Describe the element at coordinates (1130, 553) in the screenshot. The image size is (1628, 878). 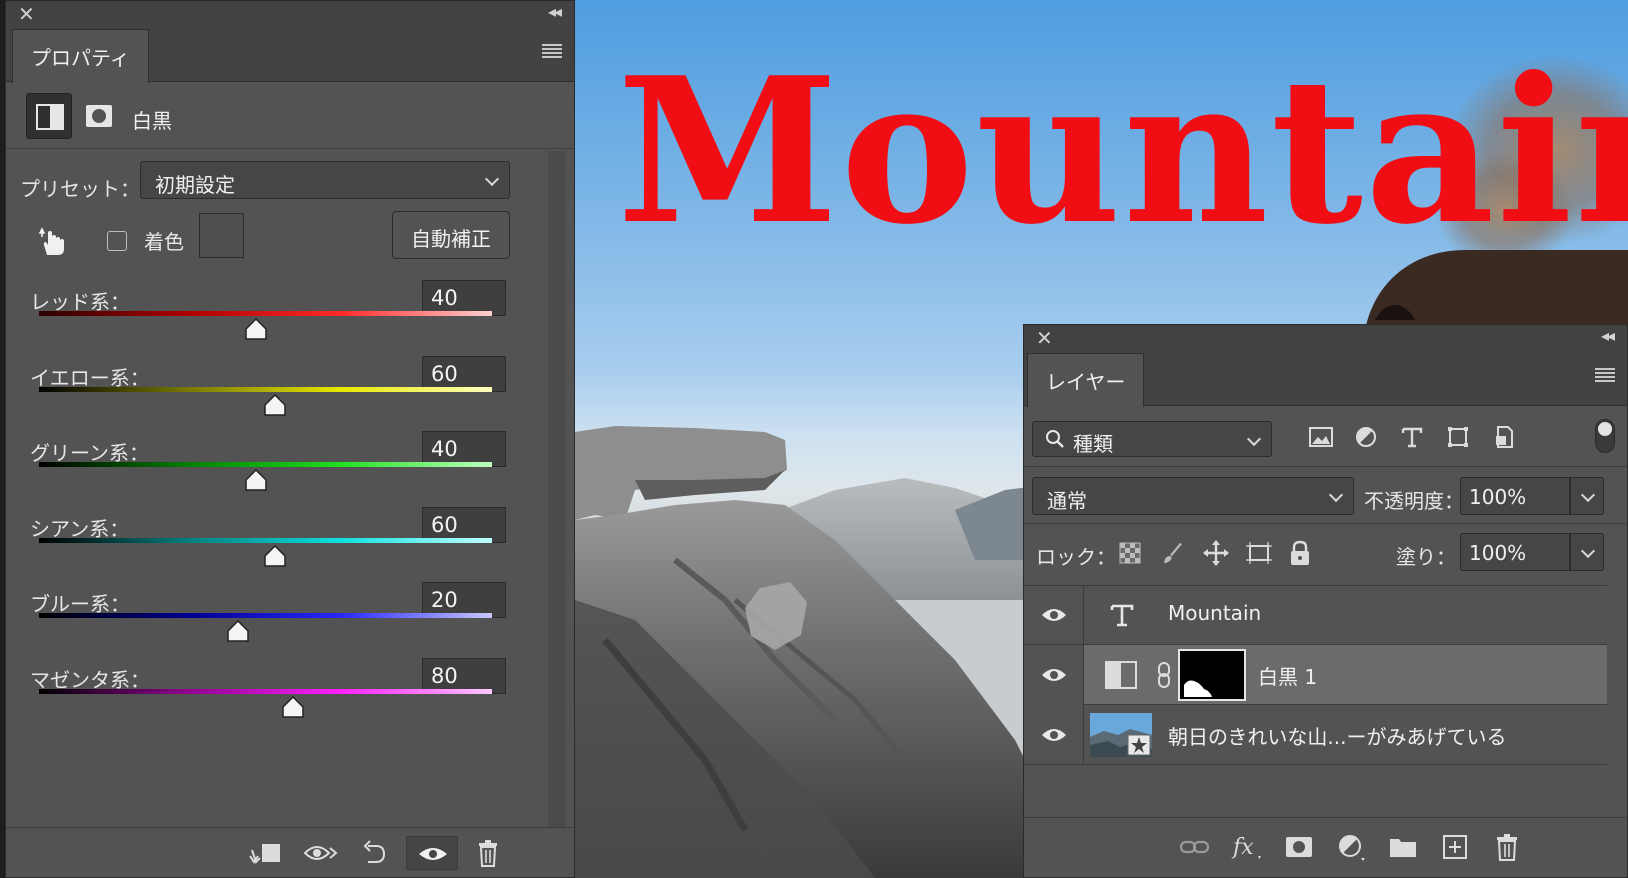
I see `lock-transparent-pixels-icon` at that location.